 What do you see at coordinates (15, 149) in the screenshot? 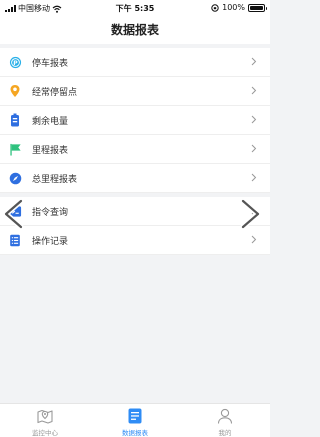
I see `flag-icon` at bounding box center [15, 149].